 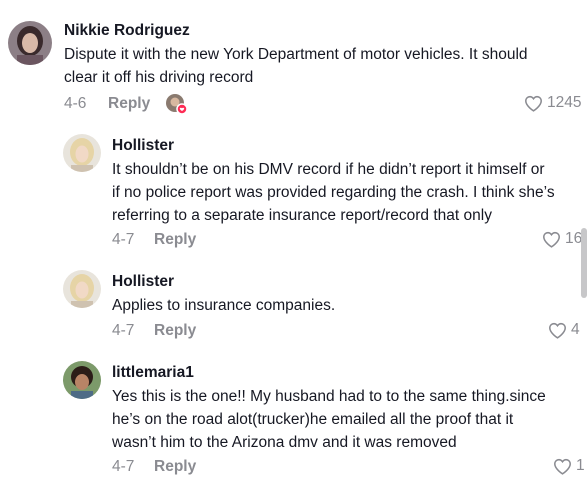 I want to click on avatar-nikkie-rodriguez, so click(x=30, y=43).